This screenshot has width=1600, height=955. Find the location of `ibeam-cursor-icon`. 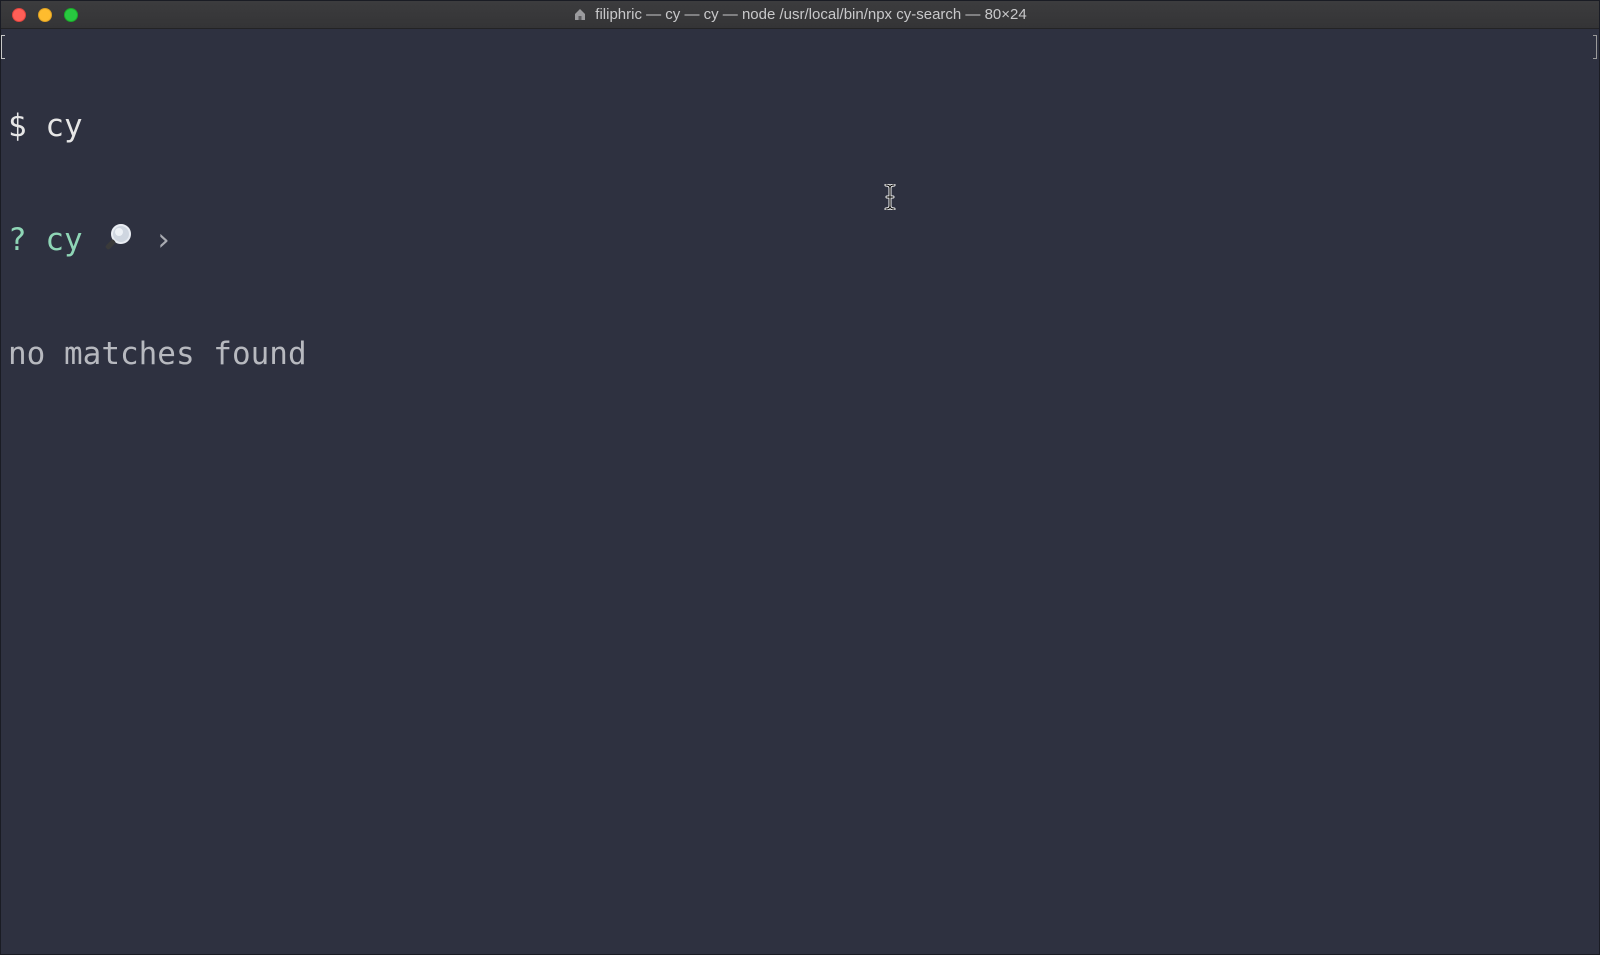

ibeam-cursor-icon is located at coordinates (890, 197).